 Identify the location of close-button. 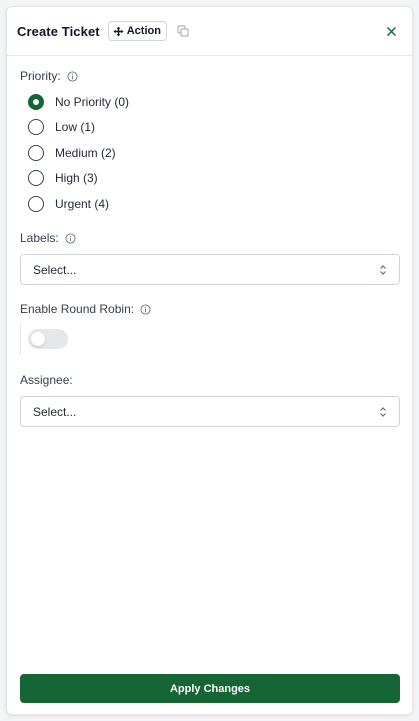
(391, 31).